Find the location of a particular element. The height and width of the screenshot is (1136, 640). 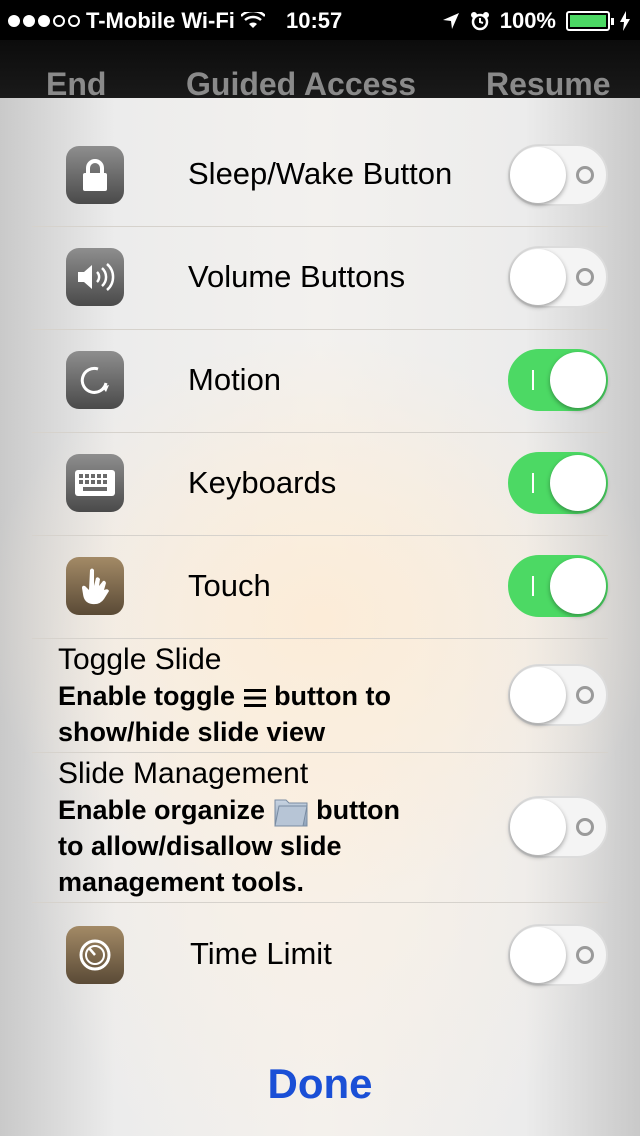

slide-management-switch is located at coordinates (558, 827).